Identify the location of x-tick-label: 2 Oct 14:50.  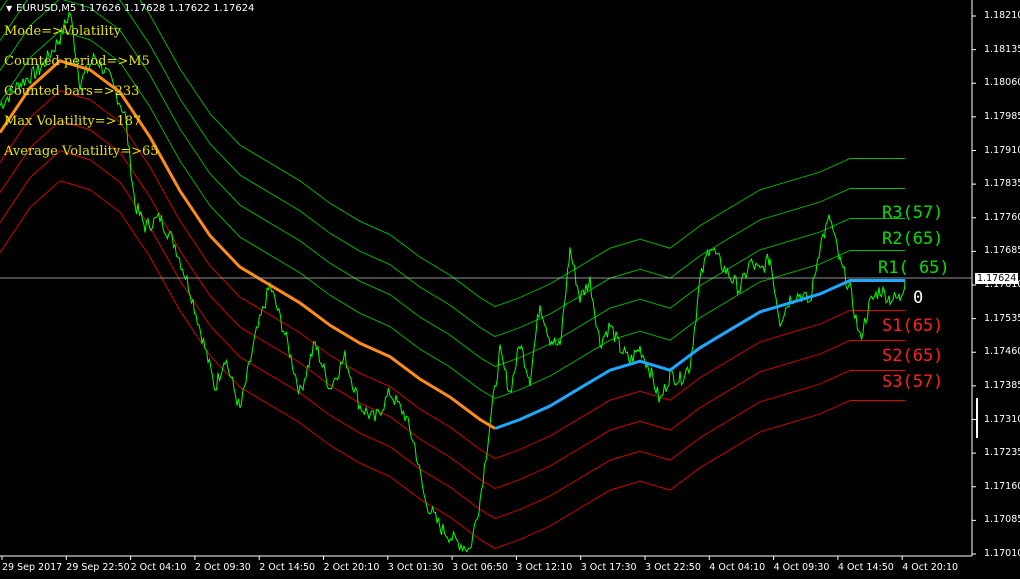
(287, 567).